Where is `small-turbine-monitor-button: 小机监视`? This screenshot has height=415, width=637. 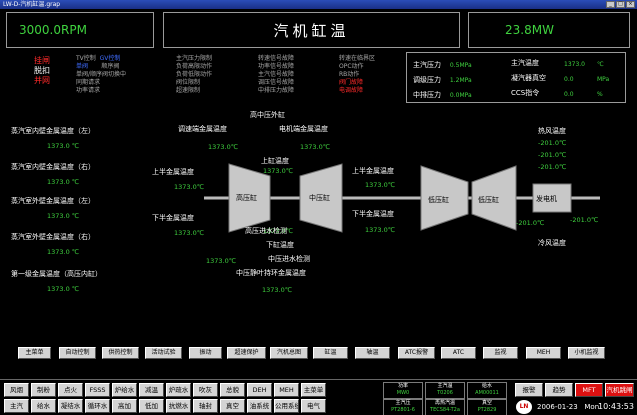 small-turbine-monitor-button: 小机监视 is located at coordinates (586, 353).